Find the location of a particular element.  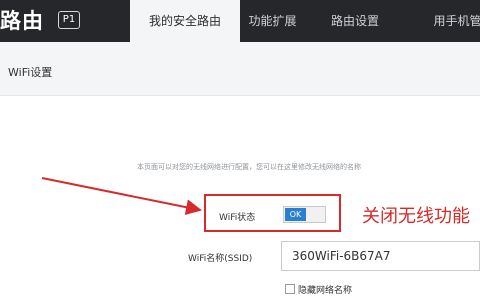

hide-network-checkbox is located at coordinates (290, 289).